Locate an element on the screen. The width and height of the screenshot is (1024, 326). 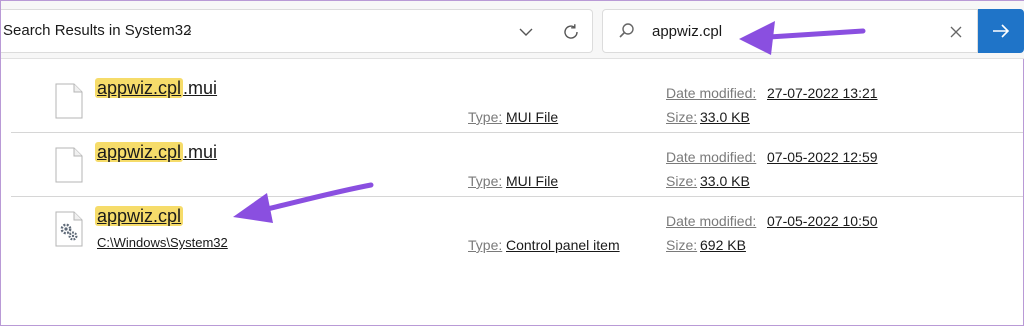
search-go-button is located at coordinates (1001, 31).